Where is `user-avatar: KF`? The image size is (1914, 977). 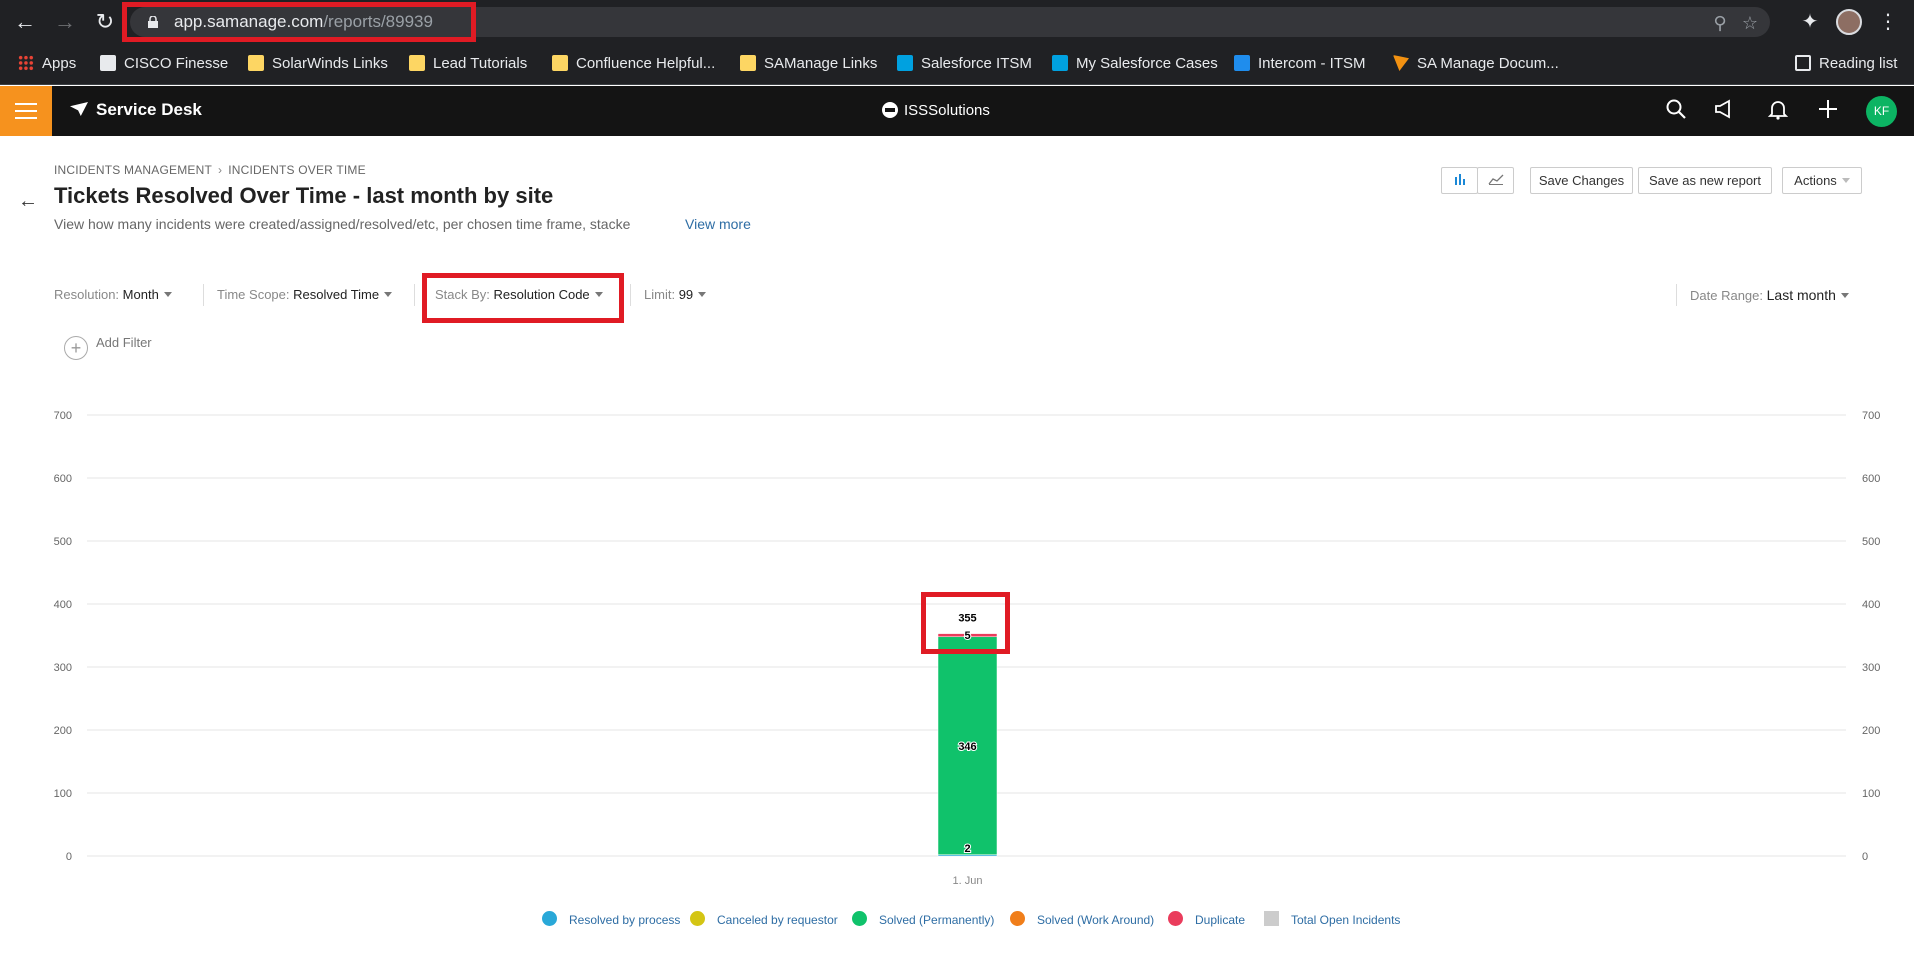 user-avatar: KF is located at coordinates (1881, 111).